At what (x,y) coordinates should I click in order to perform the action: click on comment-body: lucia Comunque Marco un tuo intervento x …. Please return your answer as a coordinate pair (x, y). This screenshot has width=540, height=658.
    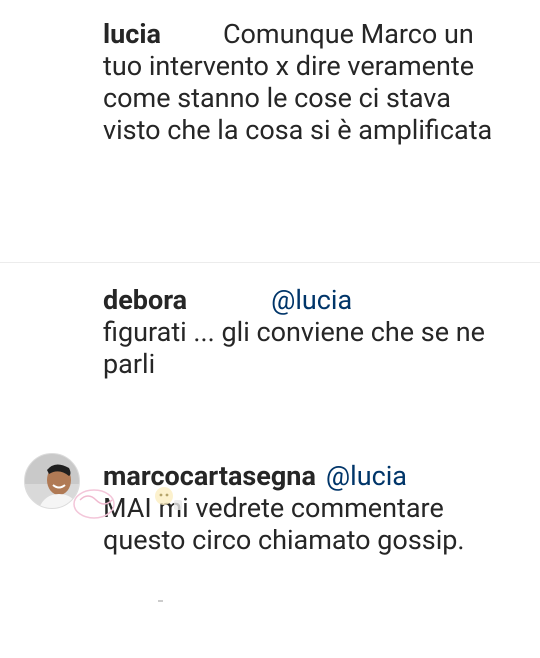
    Looking at the image, I should click on (303, 82).